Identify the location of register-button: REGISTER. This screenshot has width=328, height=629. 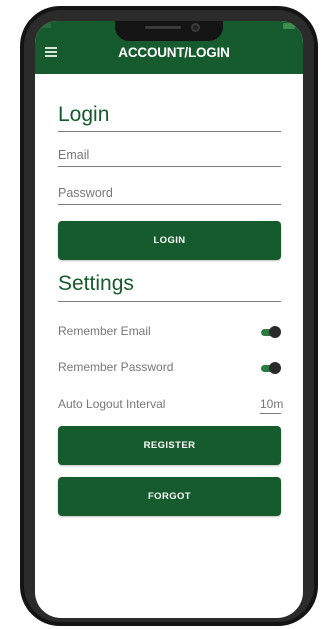
(169, 445).